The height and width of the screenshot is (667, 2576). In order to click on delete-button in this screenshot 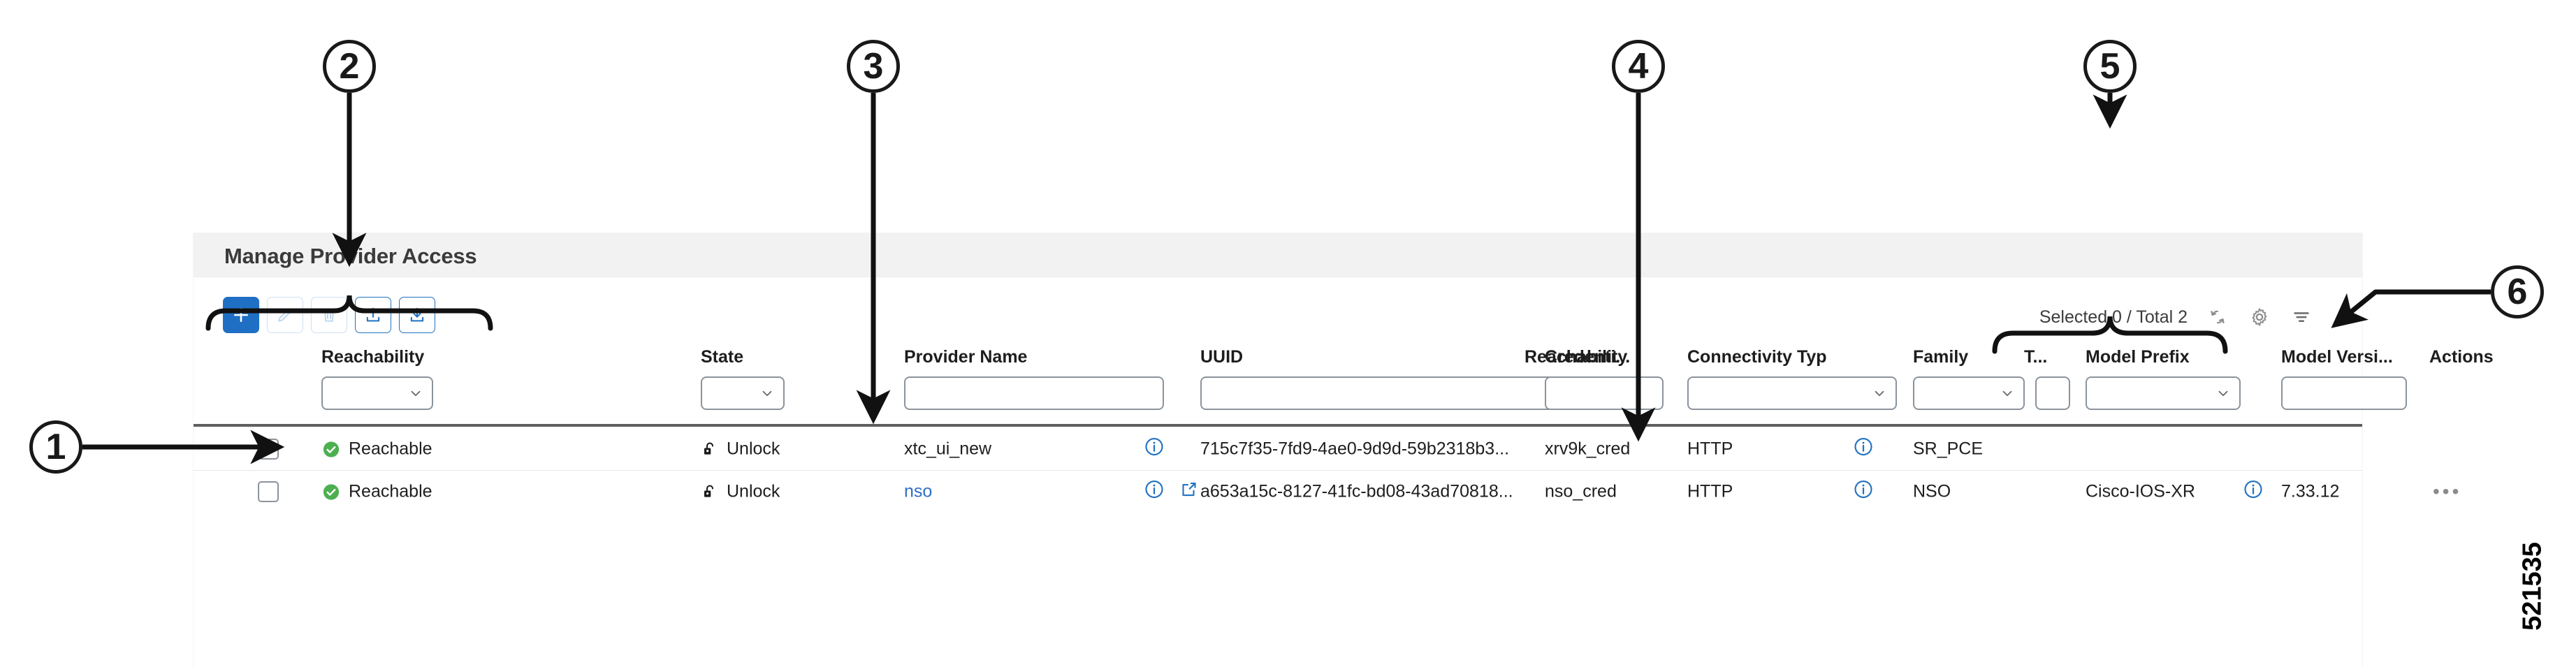, I will do `click(329, 315)`.